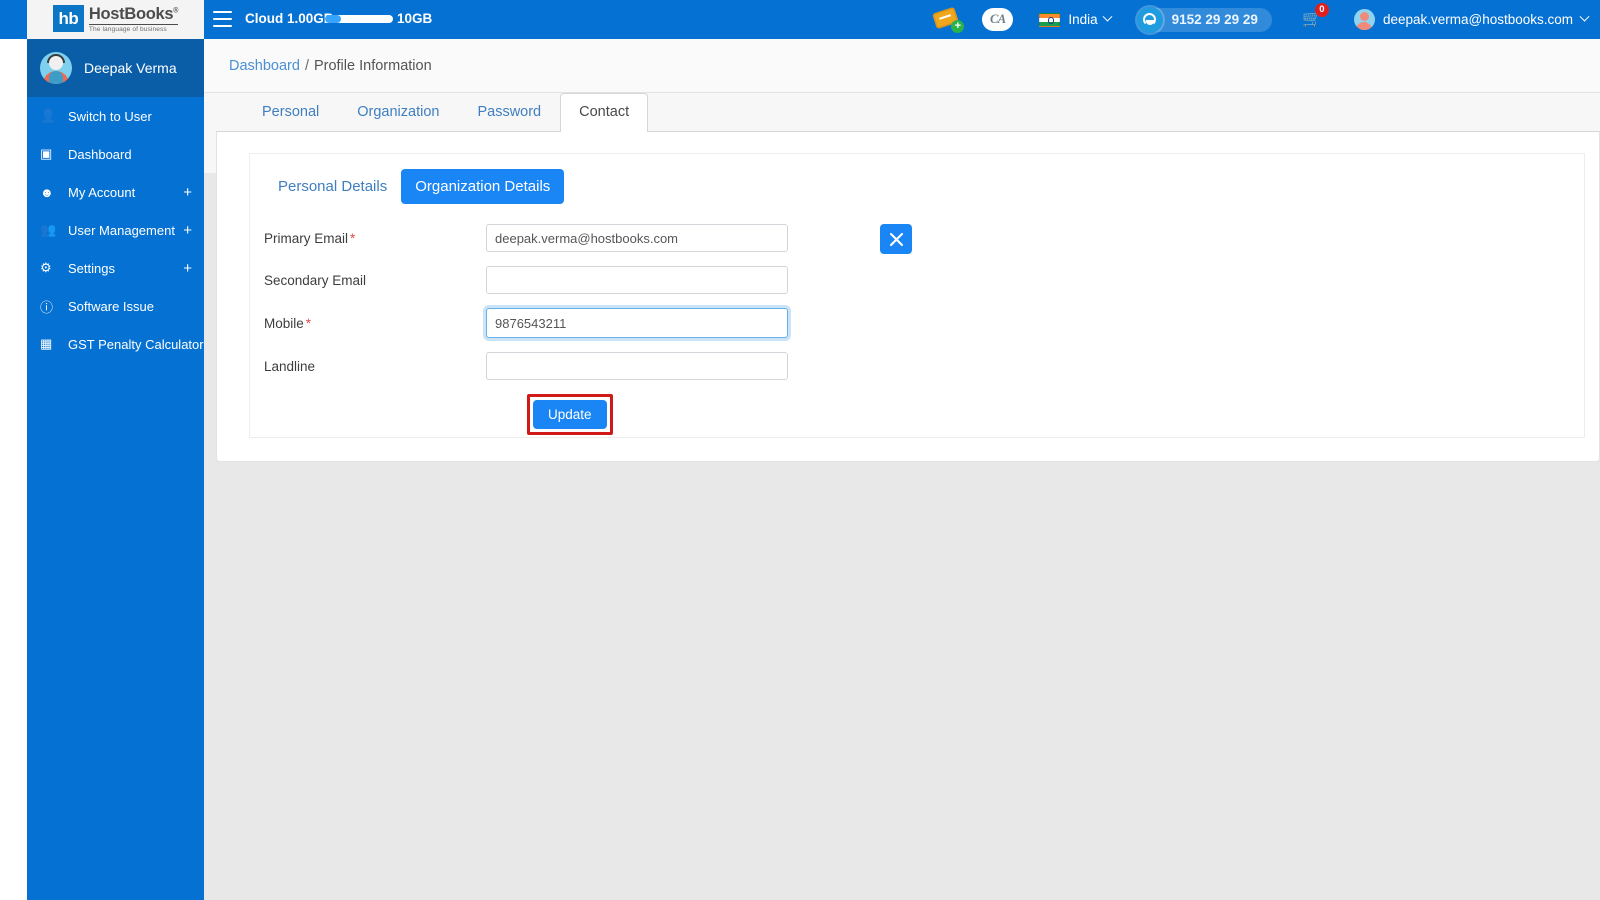 This screenshot has width=1600, height=900. What do you see at coordinates (1050, 19) in the screenshot?
I see `india-flag-icon` at bounding box center [1050, 19].